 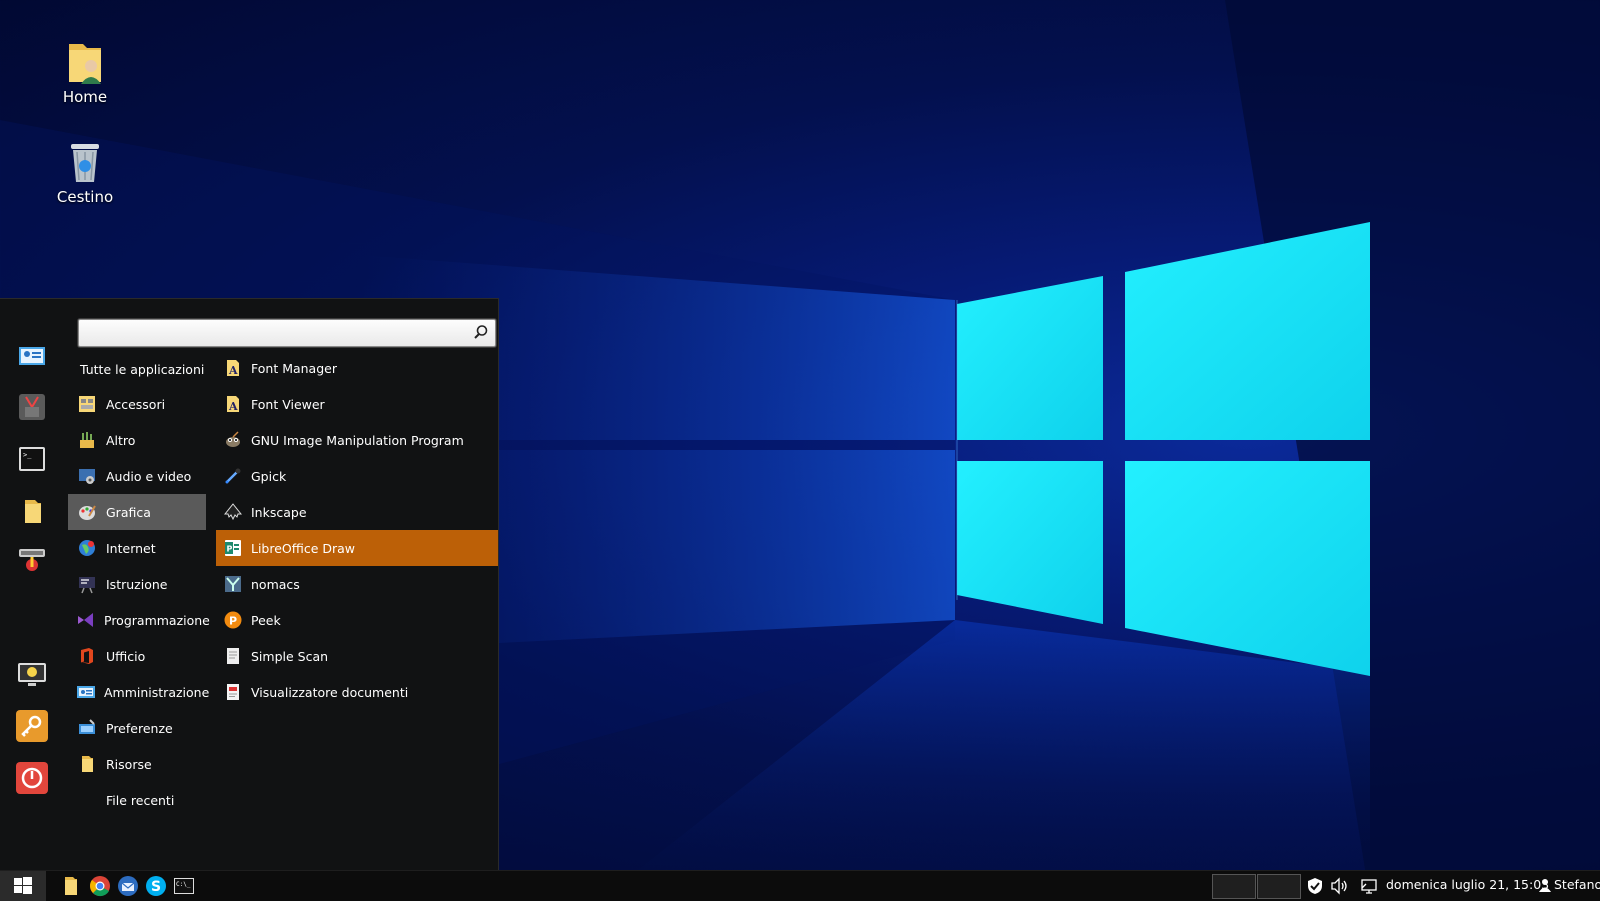 I want to click on graphics-icon, so click(x=87, y=512).